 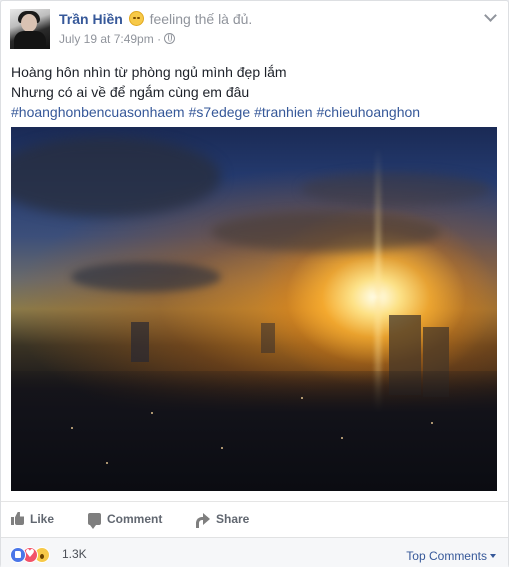 I want to click on caret-down-icon, so click(x=493, y=556).